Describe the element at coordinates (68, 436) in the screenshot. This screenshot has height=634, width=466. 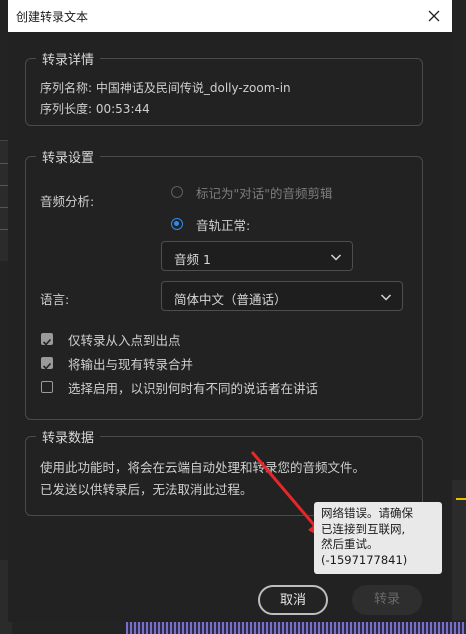
I see `data-legend: 转录数据` at that location.